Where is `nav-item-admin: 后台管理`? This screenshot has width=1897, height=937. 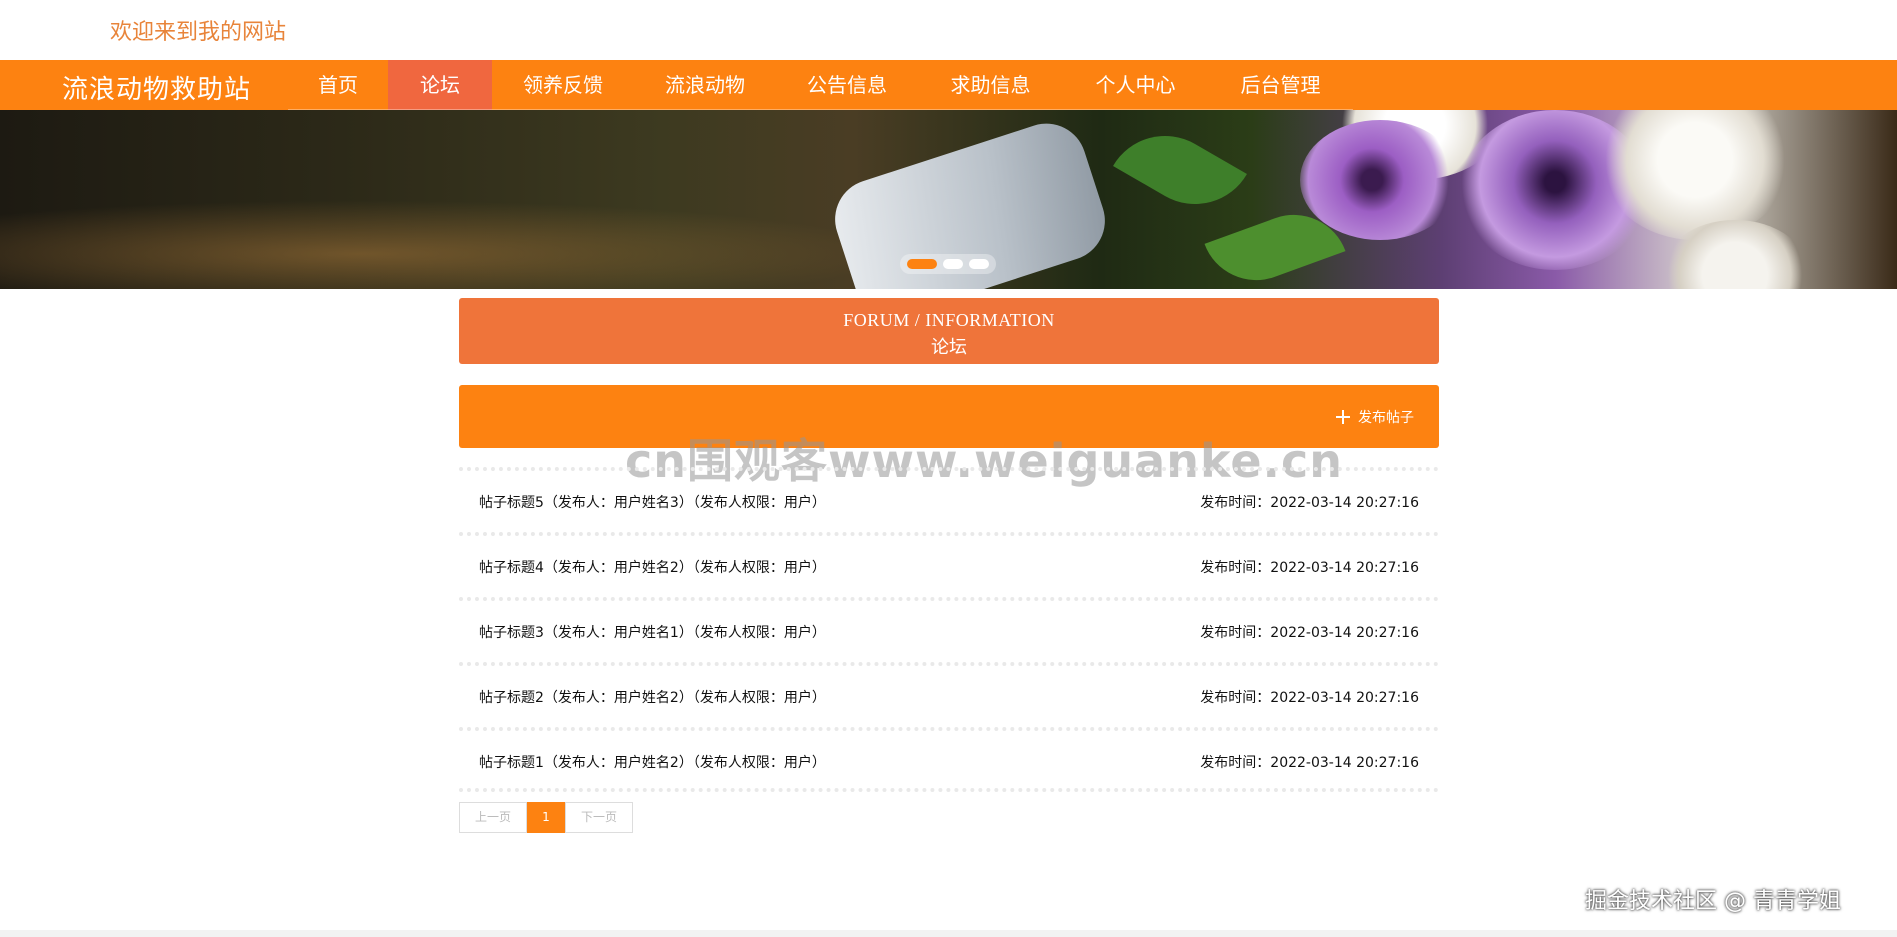 nav-item-admin: 后台管理 is located at coordinates (1280, 85).